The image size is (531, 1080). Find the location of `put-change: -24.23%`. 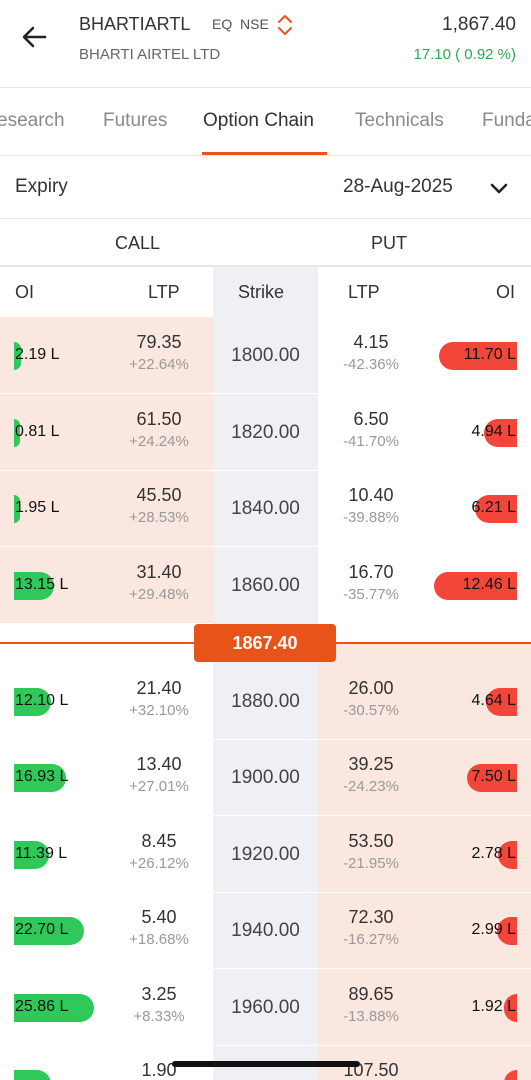

put-change: -24.23% is located at coordinates (371, 786).